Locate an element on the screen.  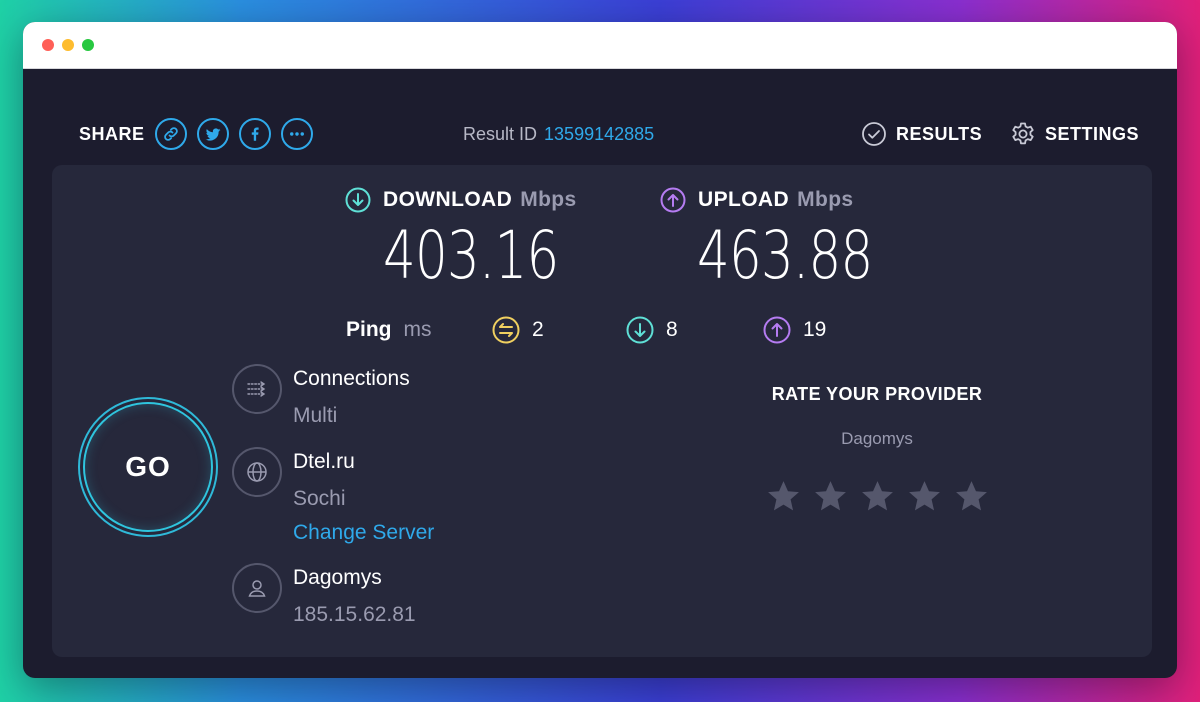
ping-jitter: 2 is located at coordinates (518, 330).